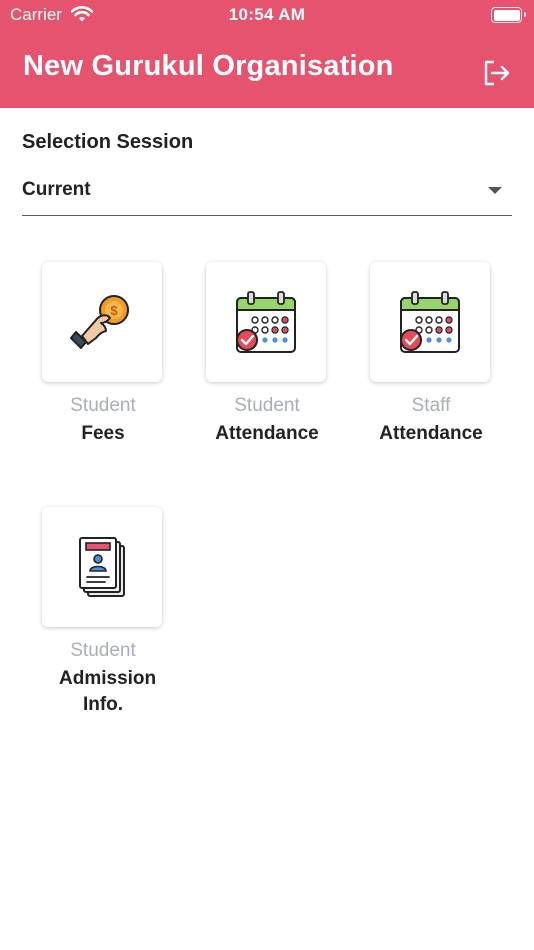  Describe the element at coordinates (495, 190) in the screenshot. I see `chevron-down-icon` at that location.